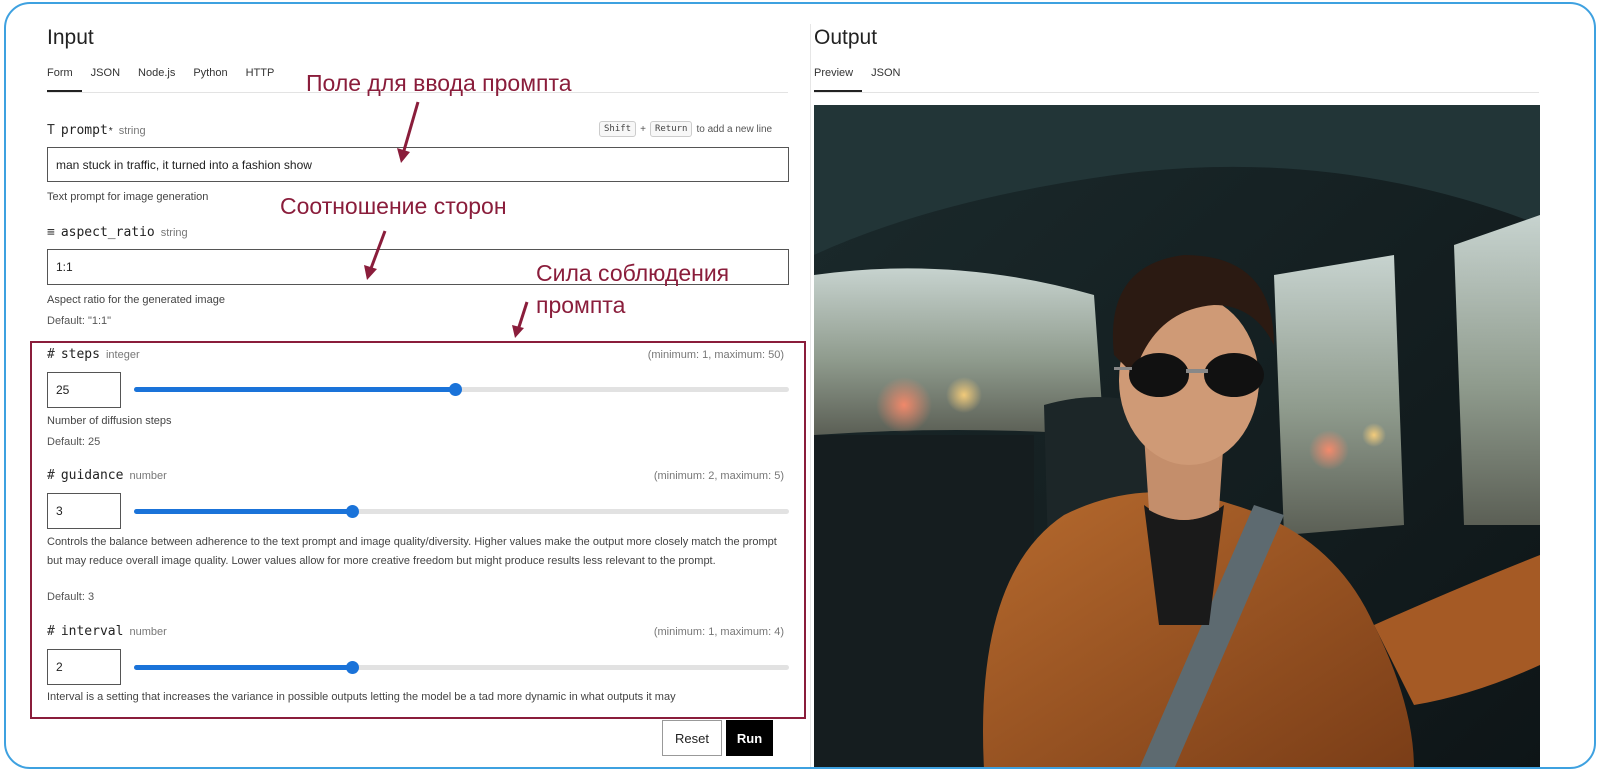 The image size is (1600, 773). I want to click on tab-python: Python, so click(210, 79).